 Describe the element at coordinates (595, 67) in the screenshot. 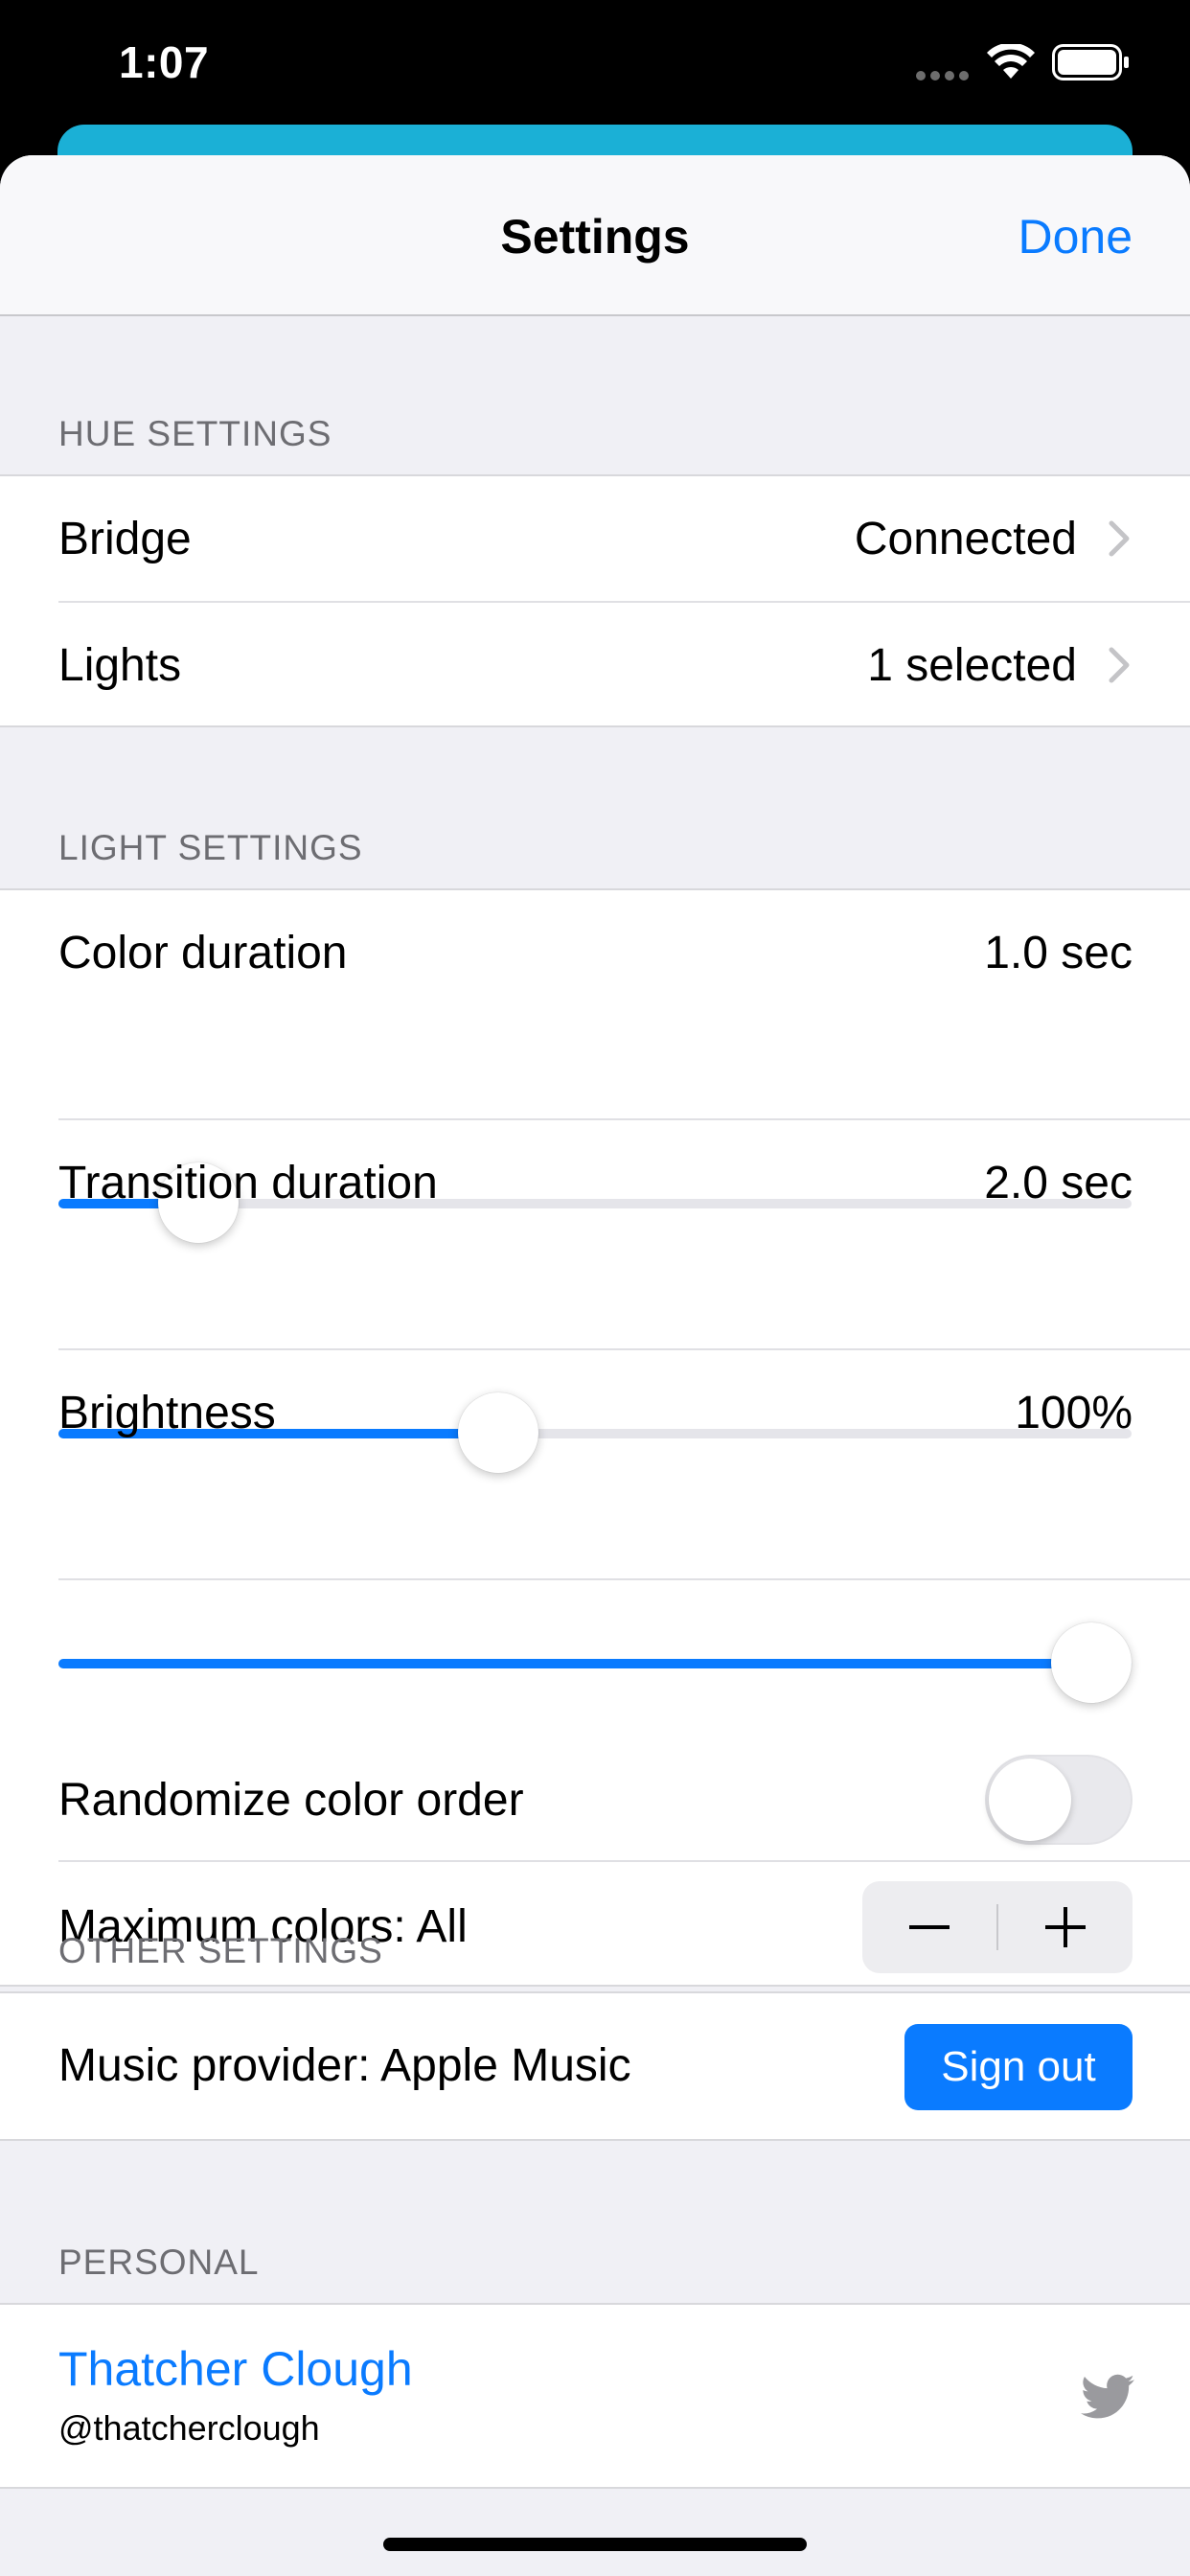

I see `status-bar: 1:07` at that location.